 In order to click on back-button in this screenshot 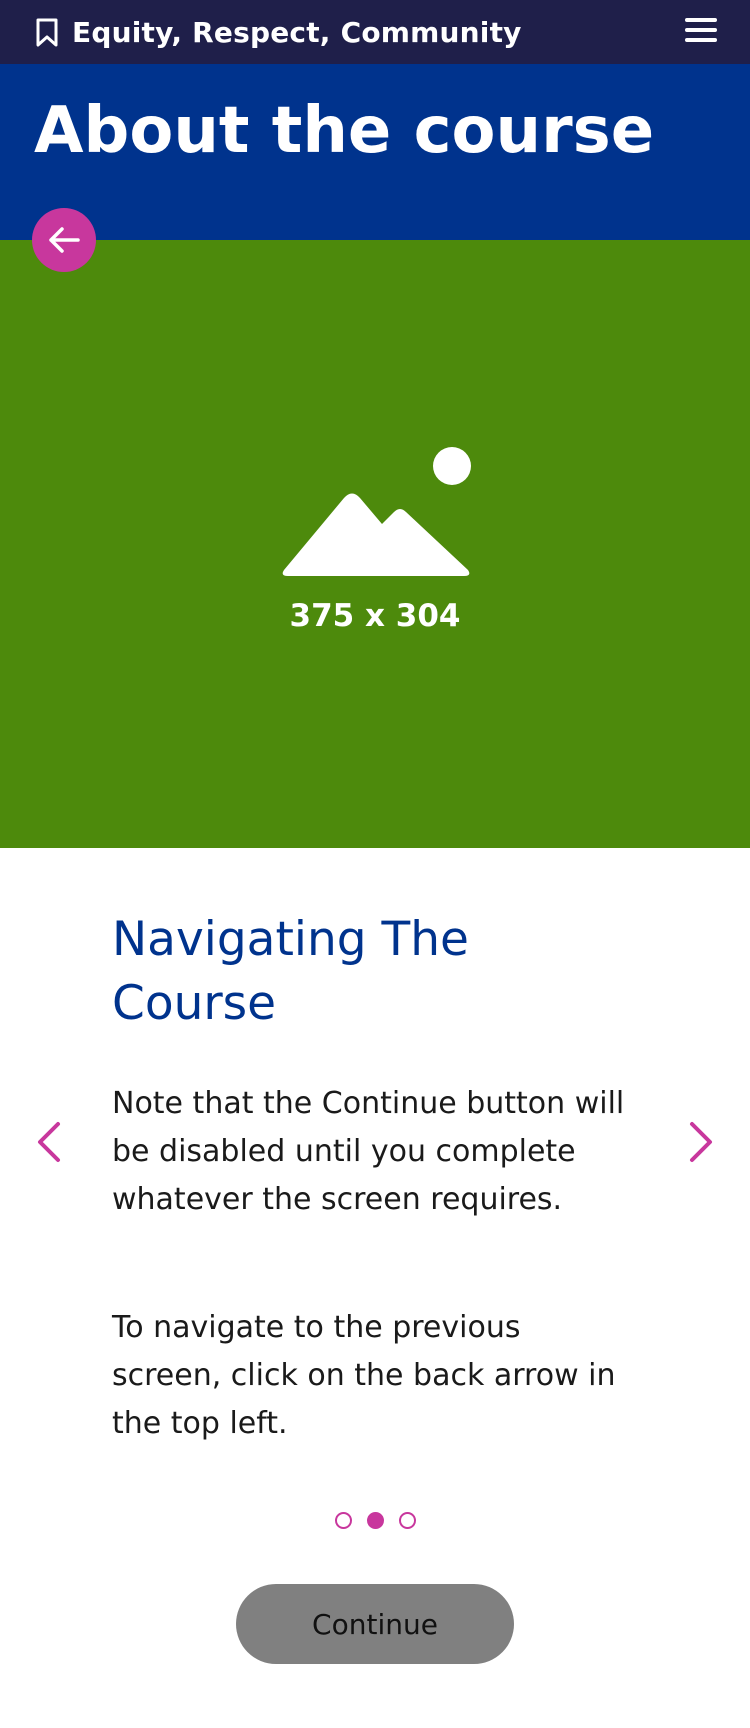, I will do `click(64, 240)`.